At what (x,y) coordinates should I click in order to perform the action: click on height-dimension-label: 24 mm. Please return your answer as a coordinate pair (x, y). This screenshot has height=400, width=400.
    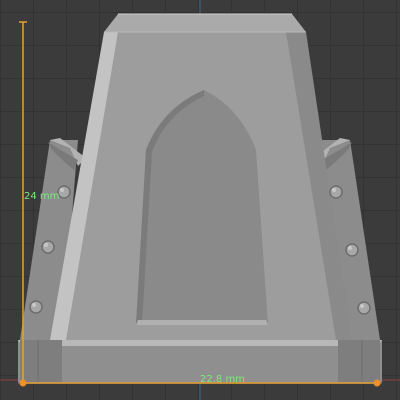
    Looking at the image, I should click on (42, 196).